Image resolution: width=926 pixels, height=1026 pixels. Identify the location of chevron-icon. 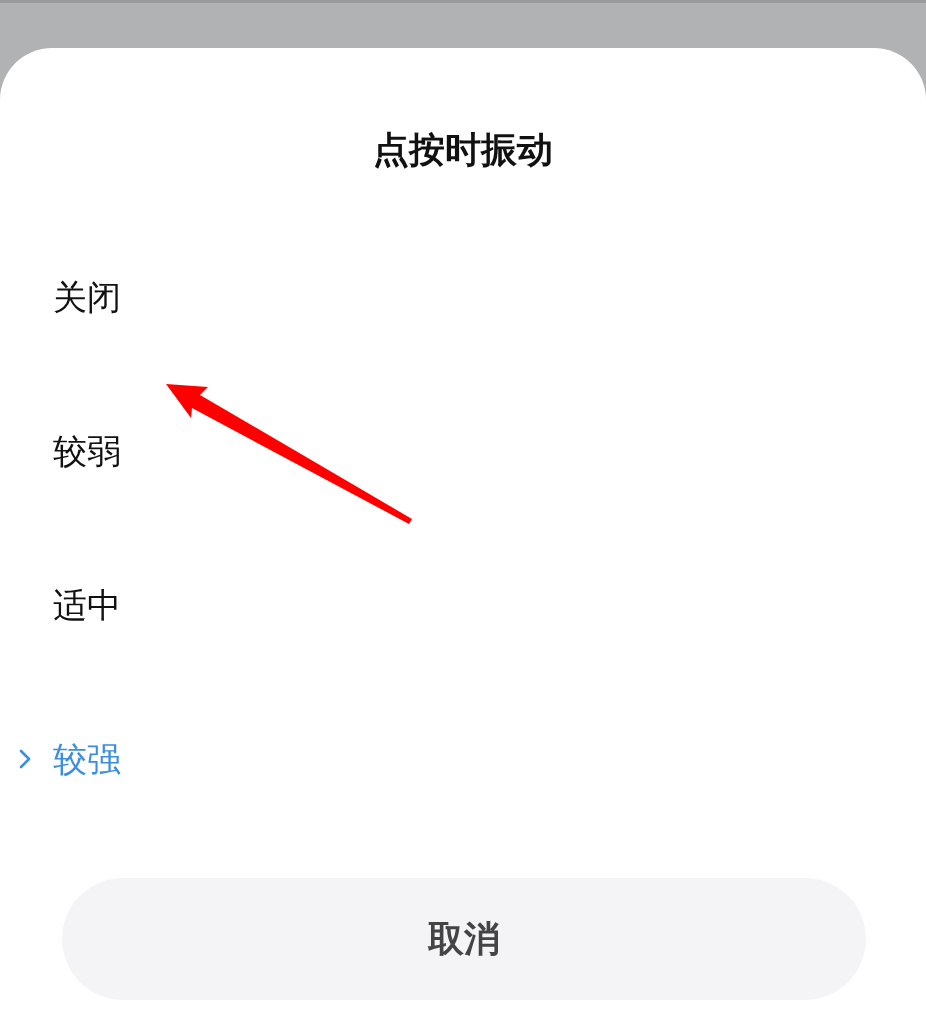
(25, 759).